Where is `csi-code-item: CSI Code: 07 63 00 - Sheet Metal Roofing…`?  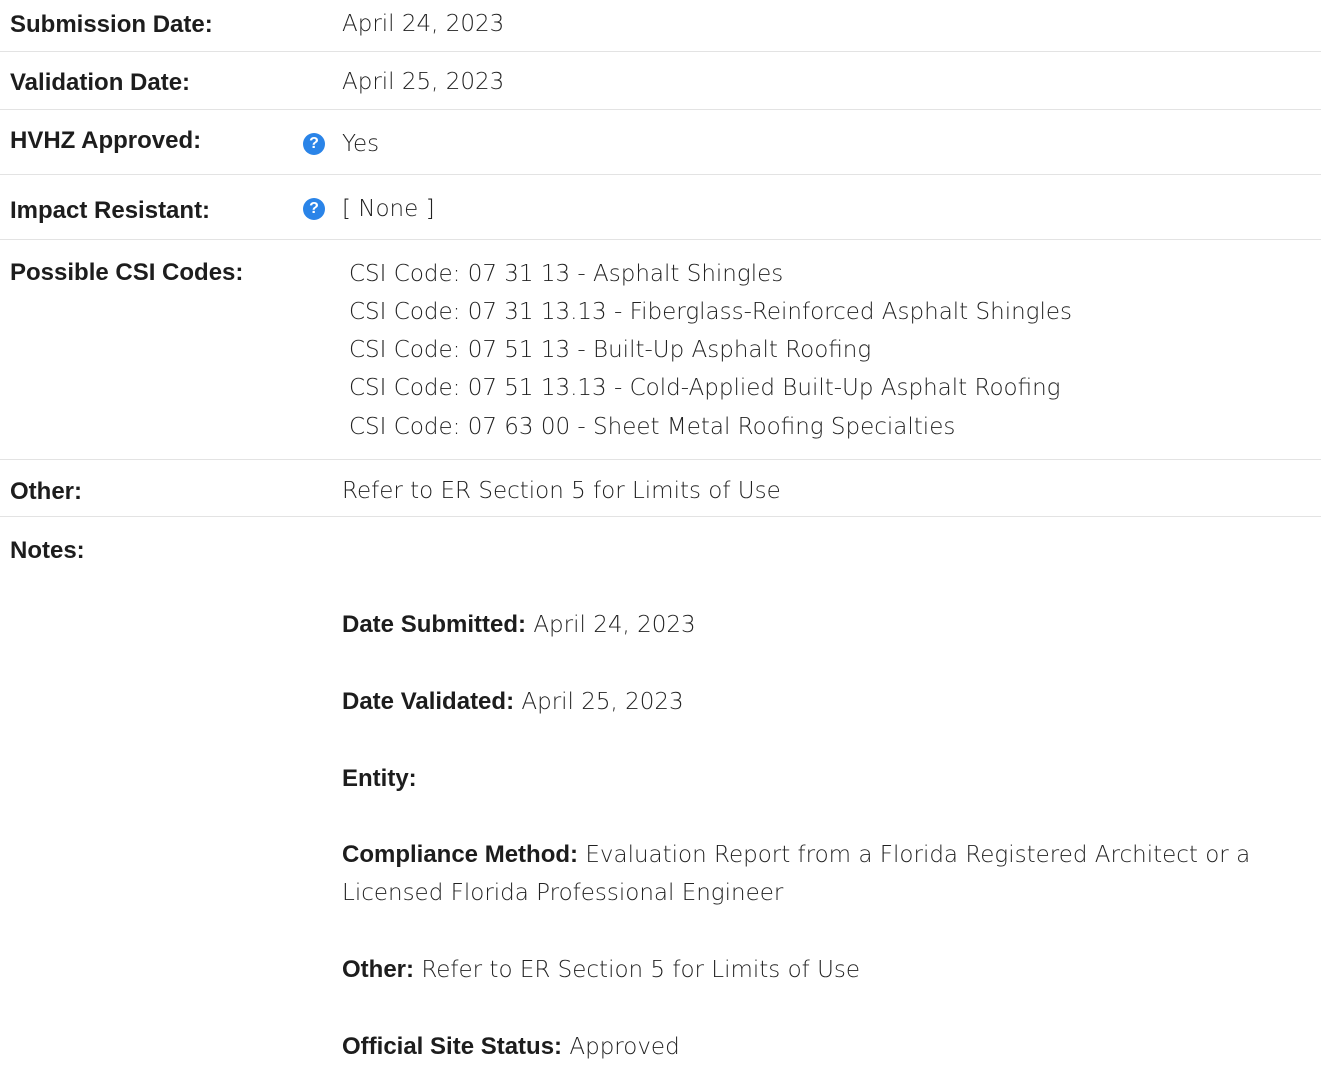 csi-code-item: CSI Code: 07 63 00 - Sheet Metal Roofing… is located at coordinates (652, 427).